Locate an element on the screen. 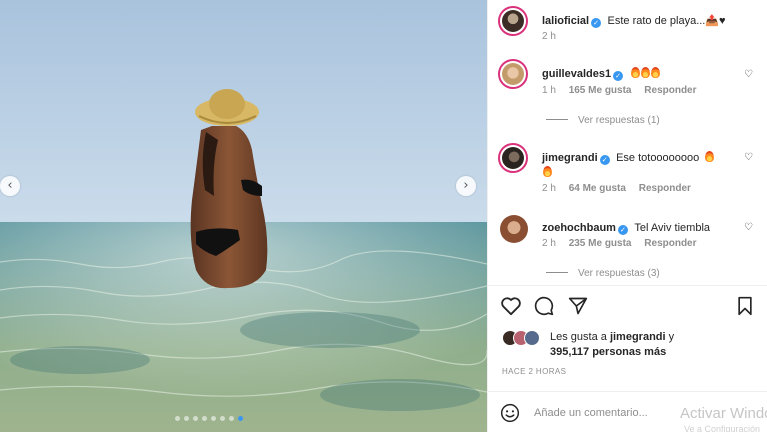 The width and height of the screenshot is (767, 432). comment-meta: 2 h 64 Me gusta Responder is located at coordinates (616, 188).